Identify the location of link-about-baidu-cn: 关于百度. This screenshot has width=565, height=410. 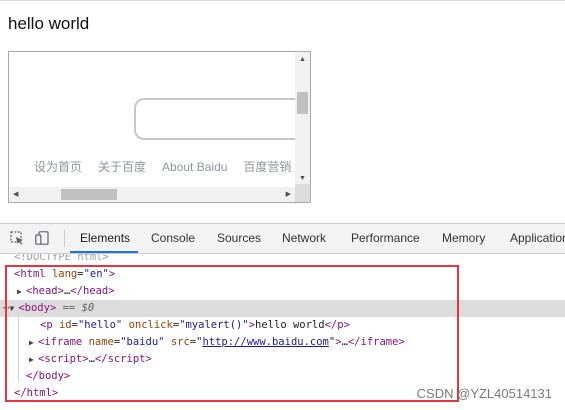
(122, 167).